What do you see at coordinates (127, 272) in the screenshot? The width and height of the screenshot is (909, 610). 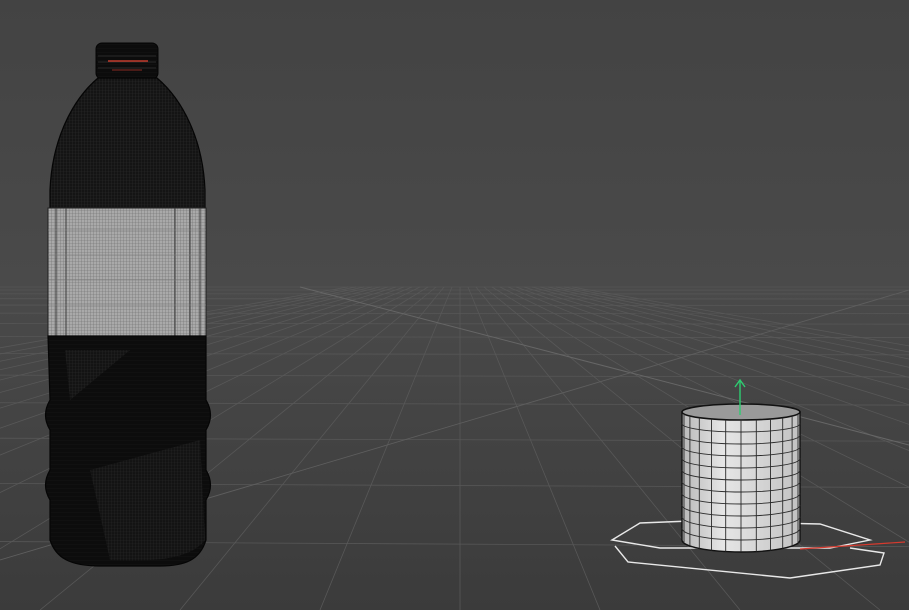 I see `bottle-label-band` at bounding box center [127, 272].